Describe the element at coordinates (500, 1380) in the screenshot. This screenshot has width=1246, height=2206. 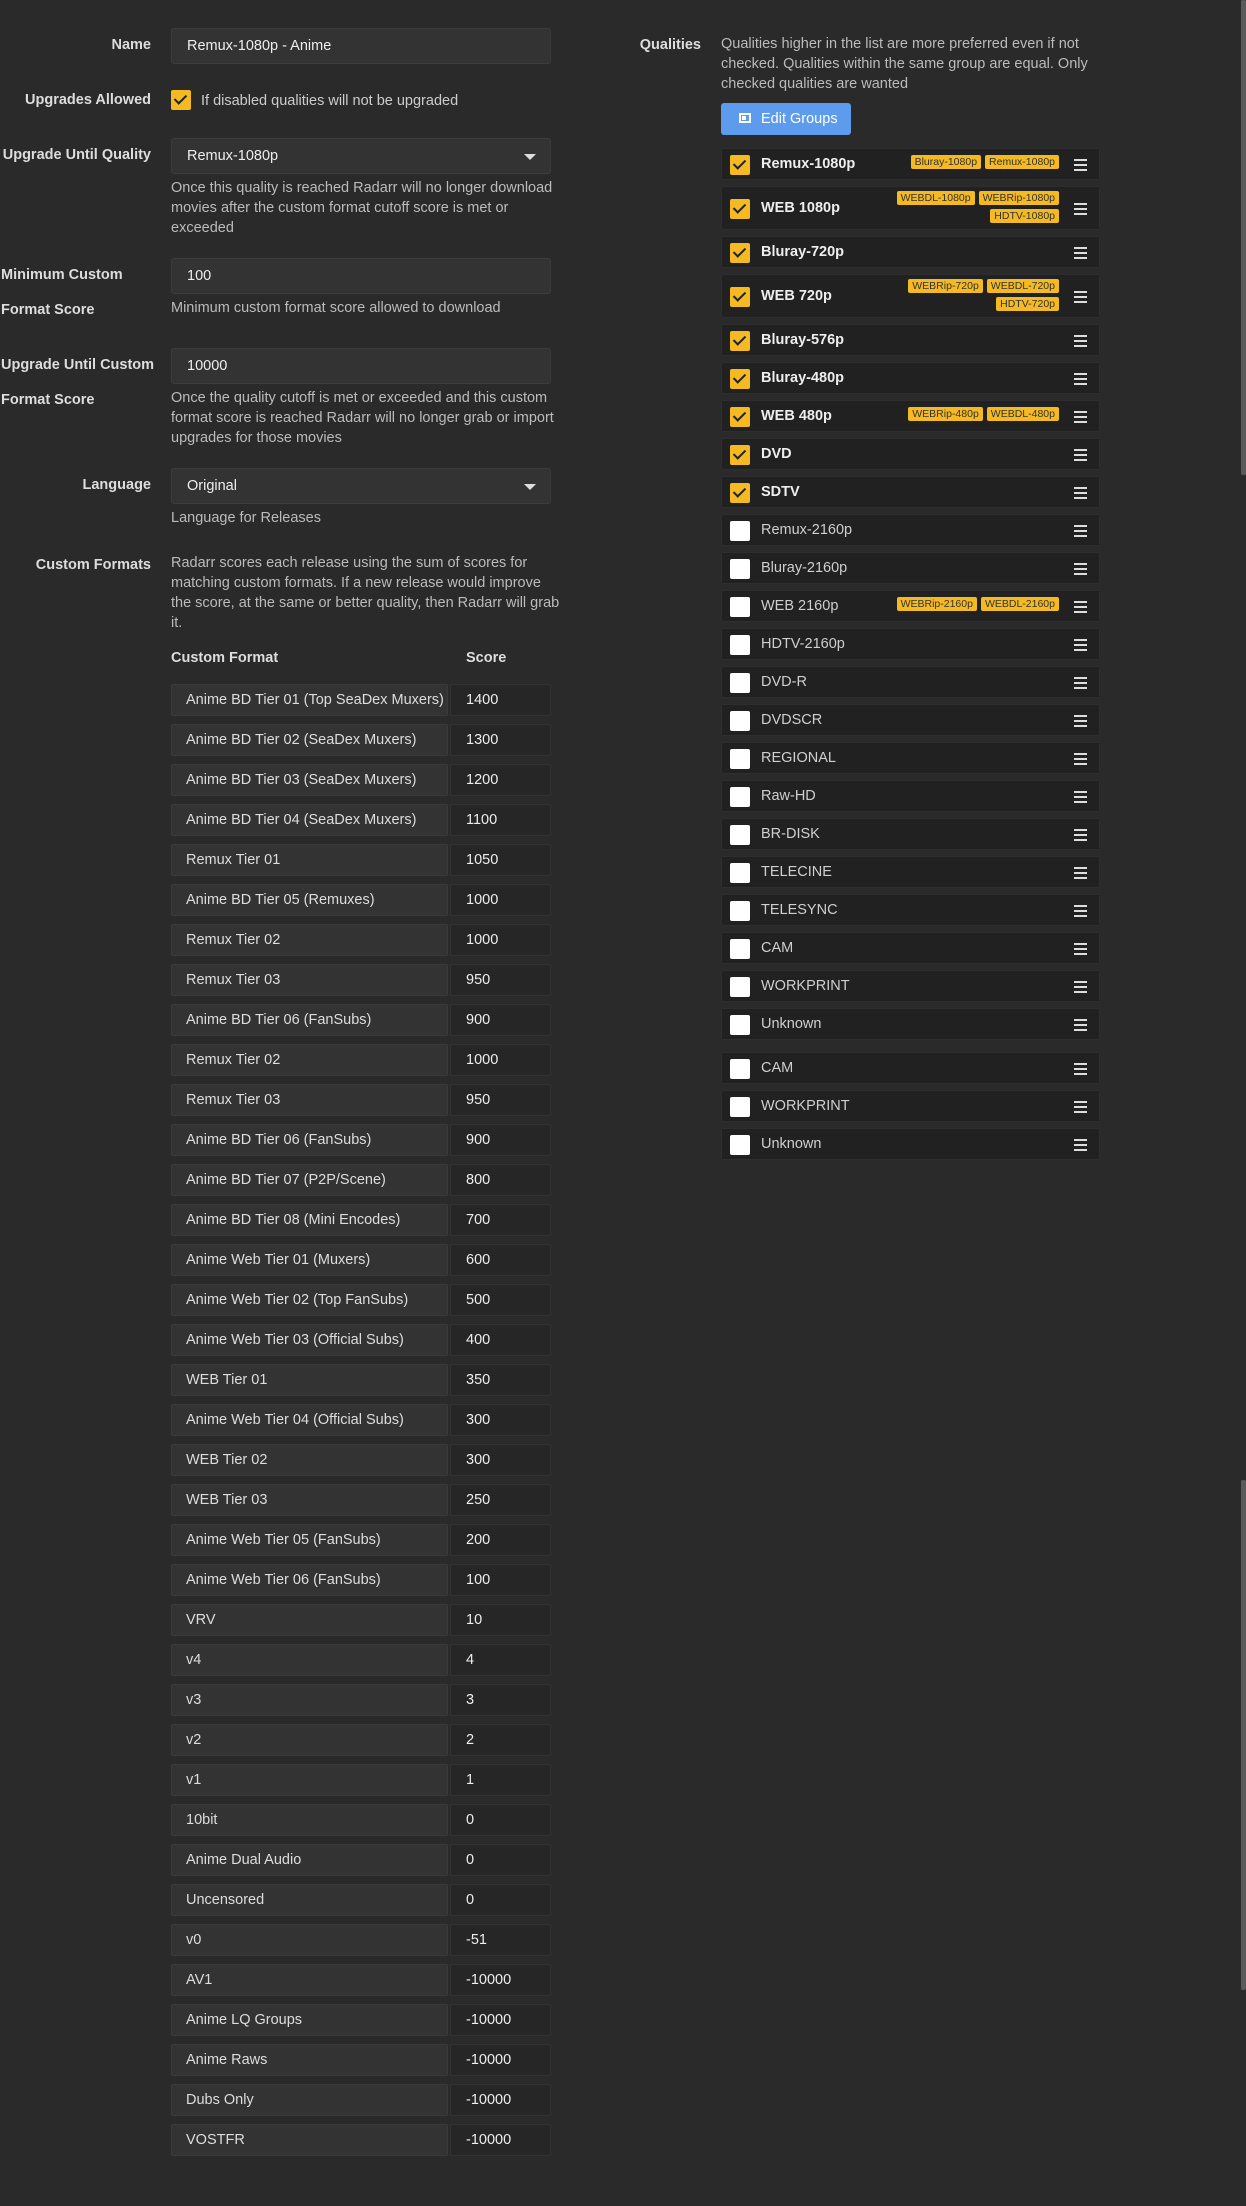
I see `custom-format-score-input: 350` at that location.